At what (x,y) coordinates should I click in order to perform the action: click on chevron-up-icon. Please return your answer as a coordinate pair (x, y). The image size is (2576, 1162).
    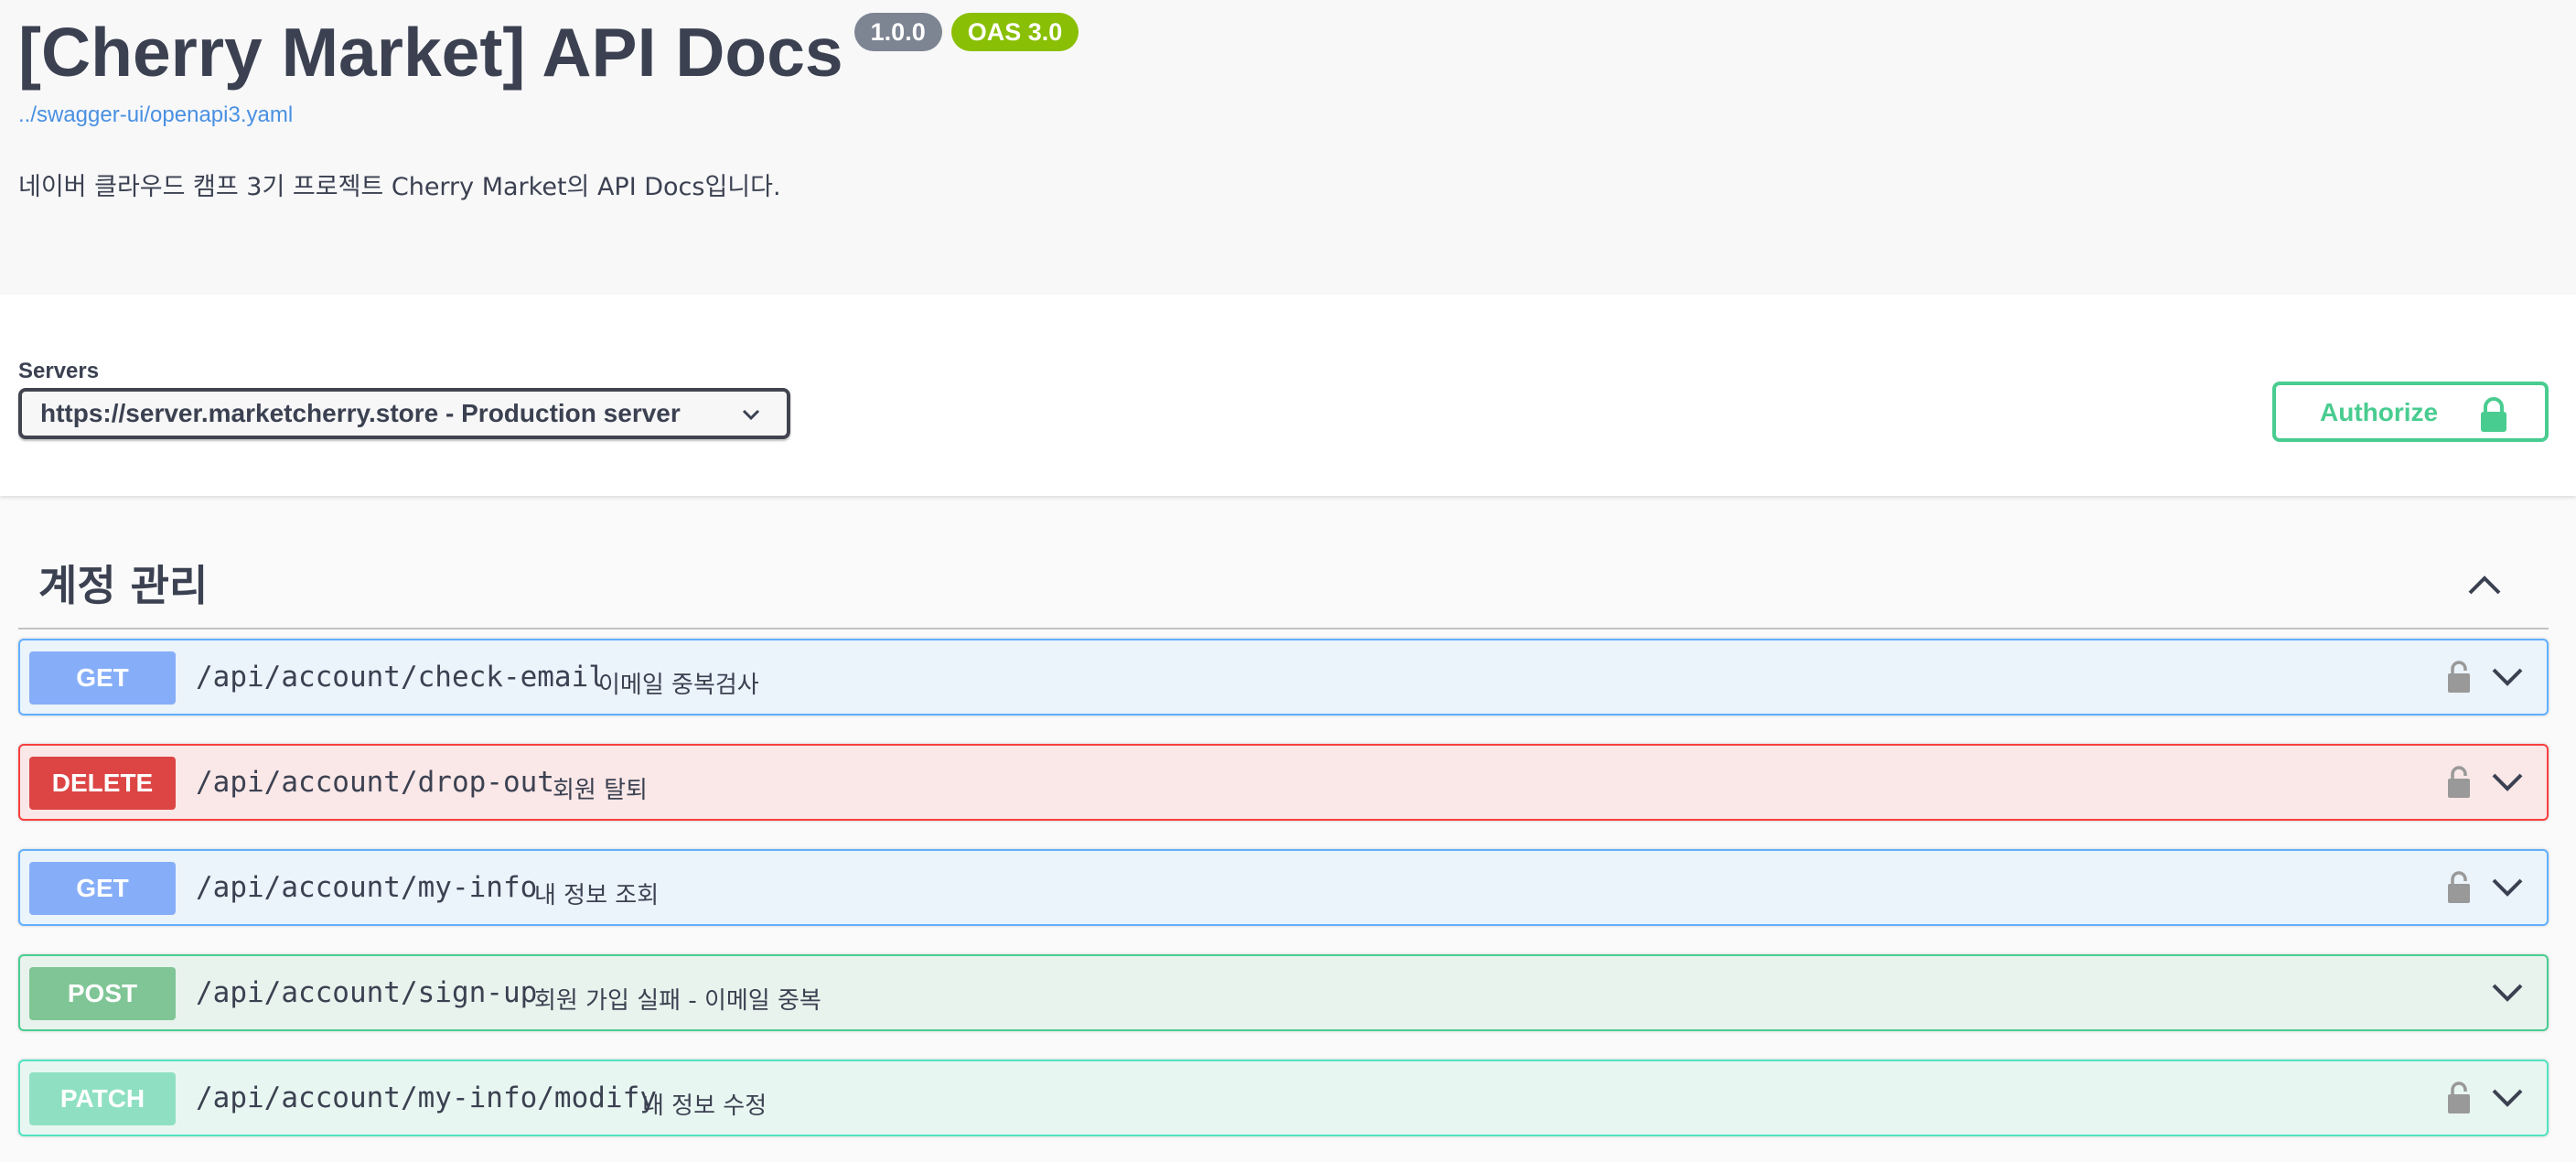
    Looking at the image, I should click on (2484, 584).